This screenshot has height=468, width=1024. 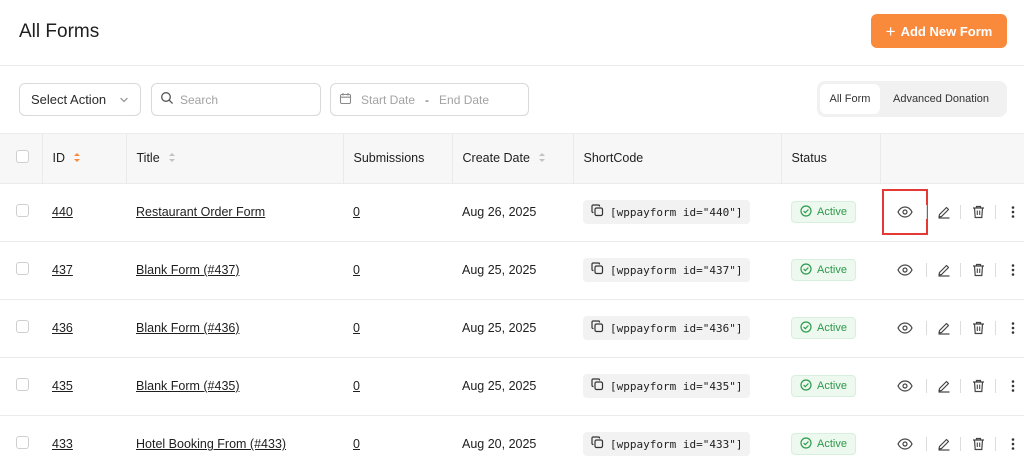 I want to click on add-new-form-button: + Add New Form, so click(x=939, y=31).